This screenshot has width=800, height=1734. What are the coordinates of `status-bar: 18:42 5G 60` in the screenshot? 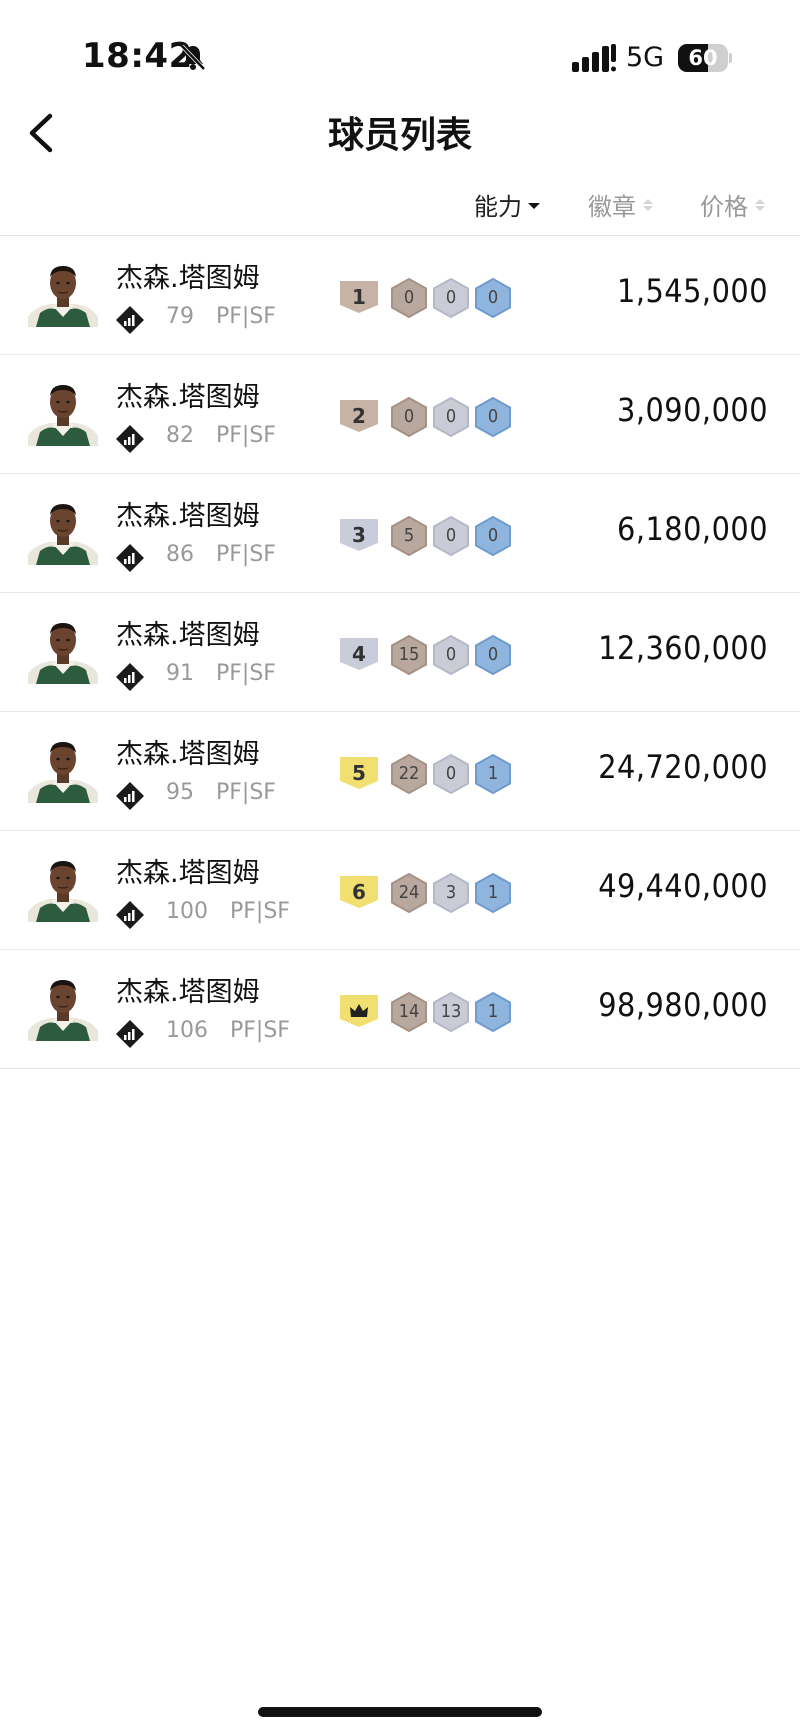 It's located at (400, 50).